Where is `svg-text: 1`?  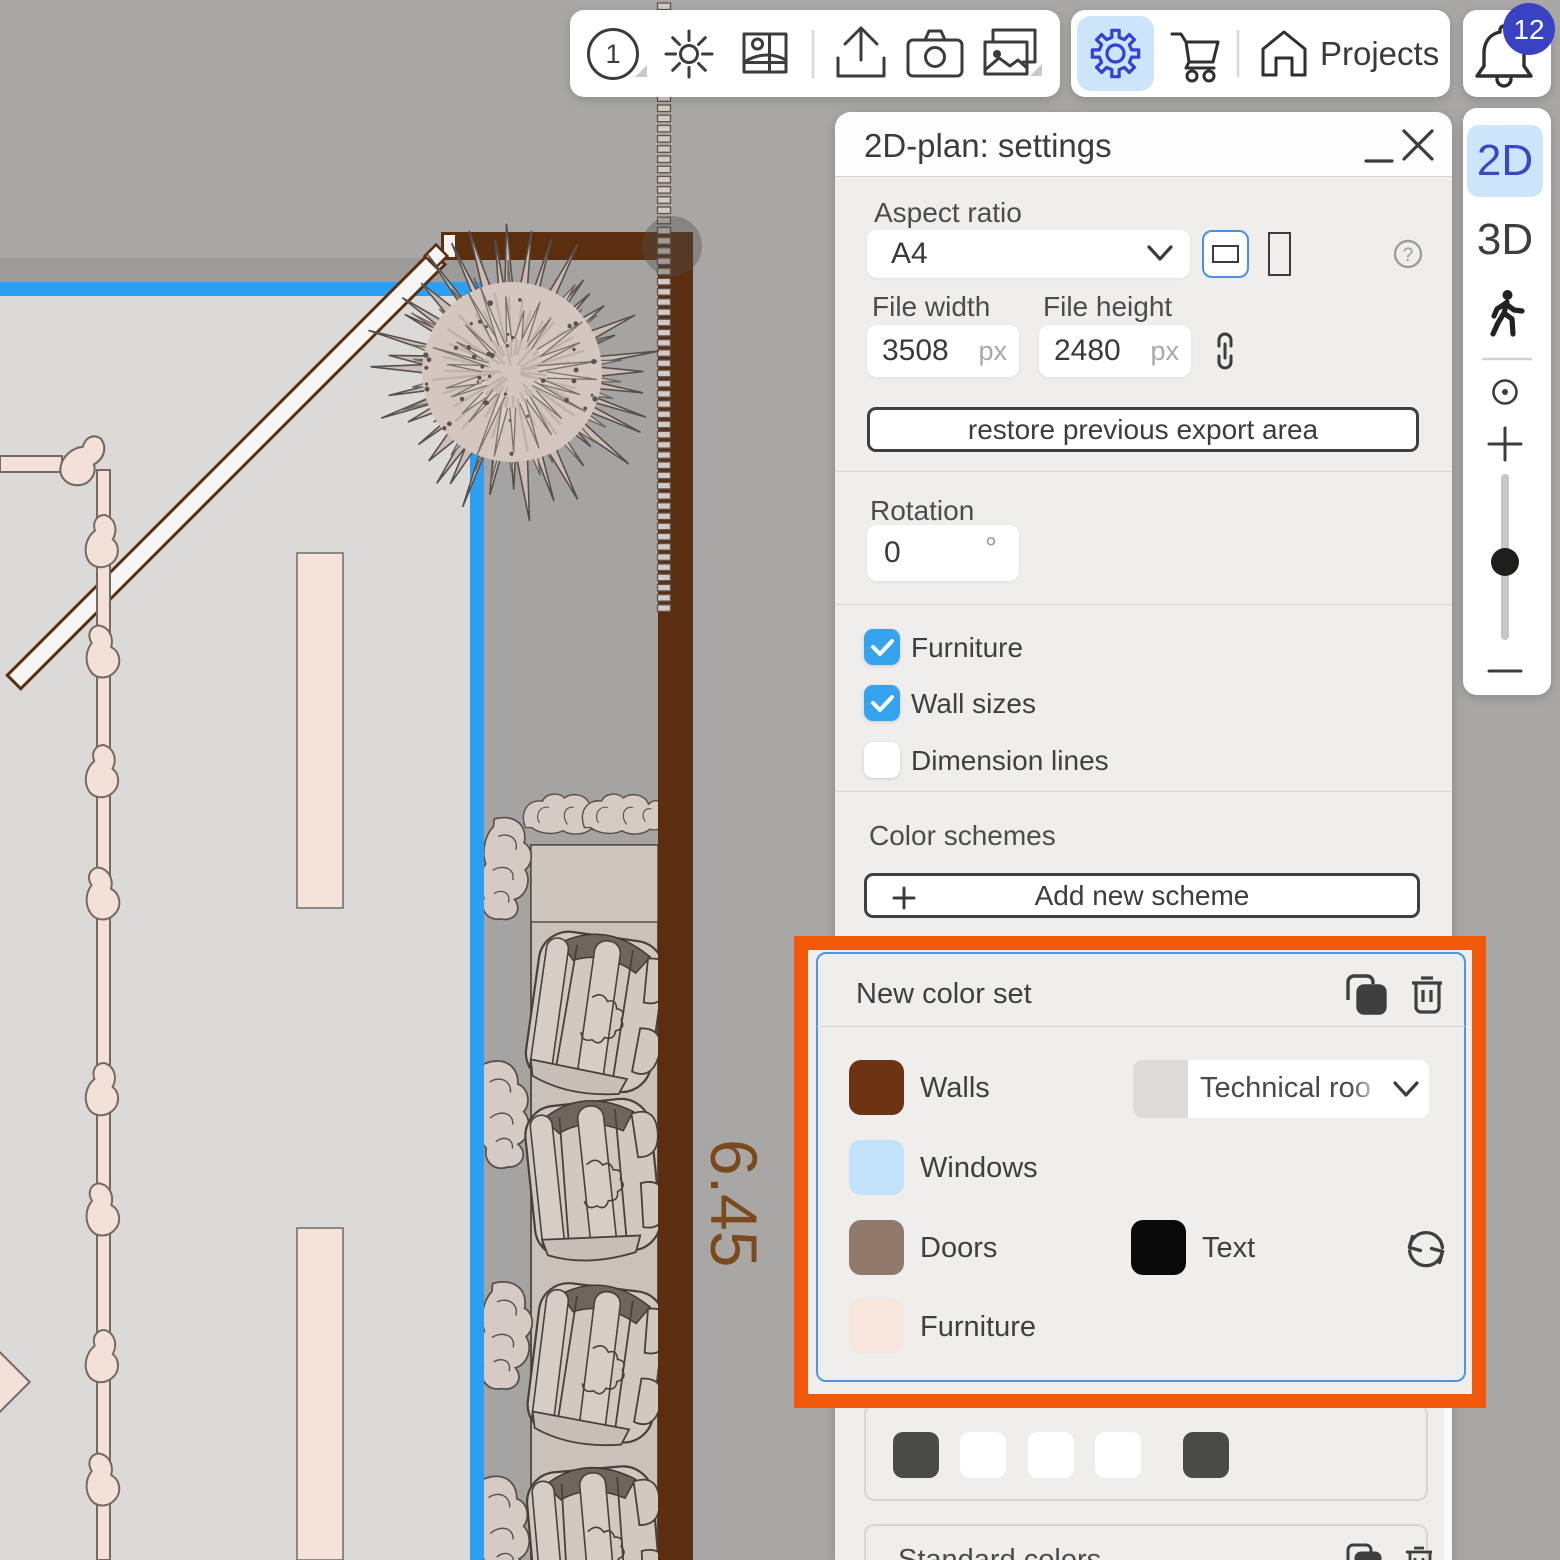 svg-text: 1 is located at coordinates (612, 54).